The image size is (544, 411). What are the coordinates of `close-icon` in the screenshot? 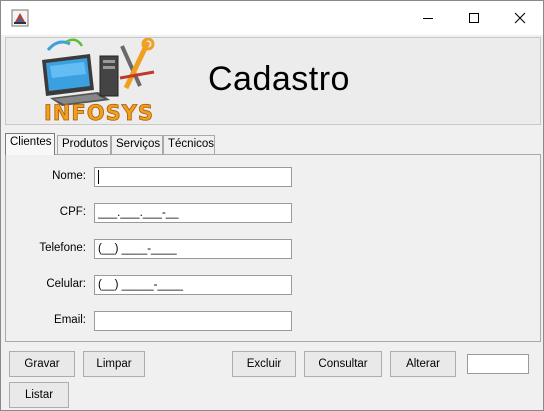 It's located at (520, 18).